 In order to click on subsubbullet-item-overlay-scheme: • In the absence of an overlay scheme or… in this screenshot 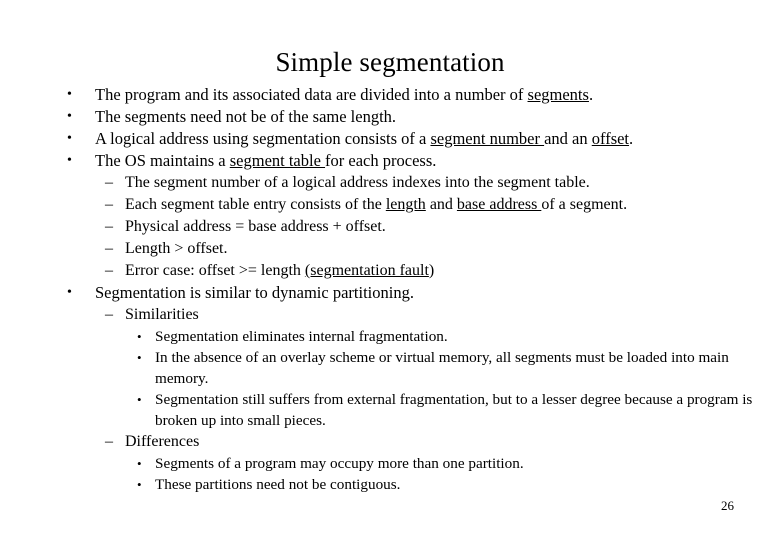, I will do `click(390, 368)`.